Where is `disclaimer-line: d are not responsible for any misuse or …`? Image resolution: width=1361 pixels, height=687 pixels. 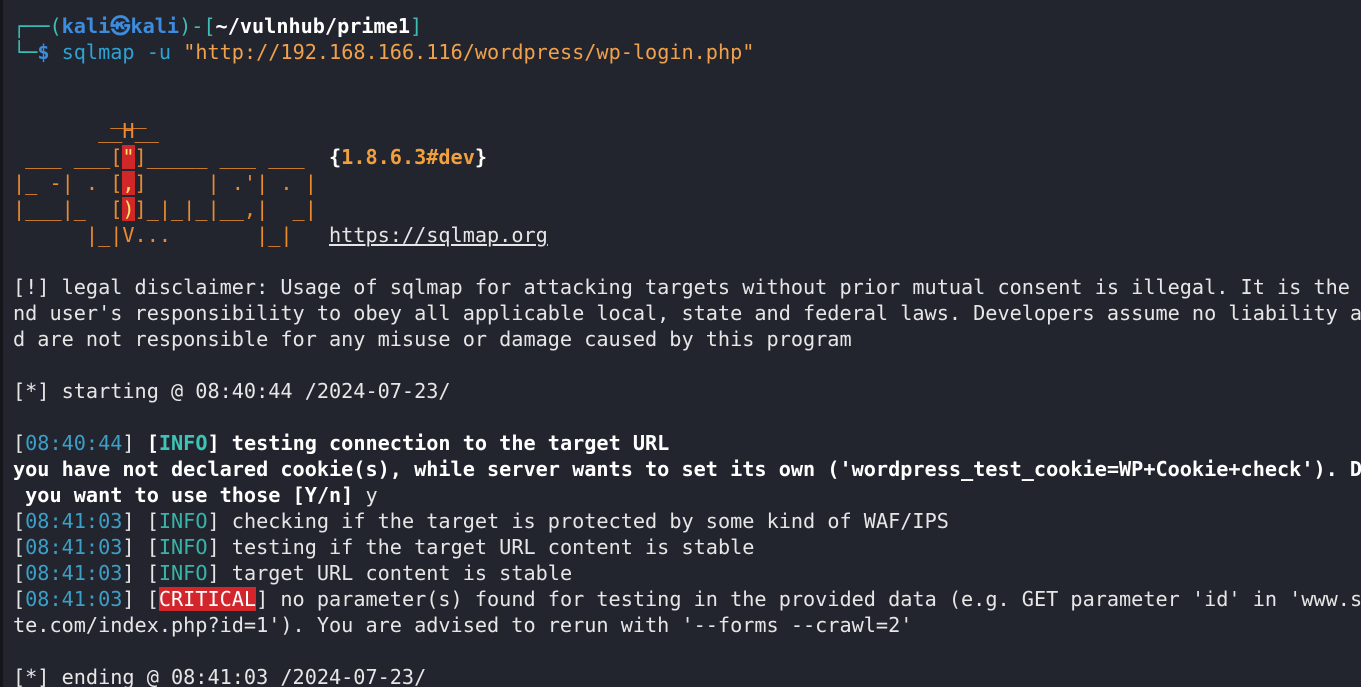 disclaimer-line: d are not responsible for any misuse or … is located at coordinates (432, 339).